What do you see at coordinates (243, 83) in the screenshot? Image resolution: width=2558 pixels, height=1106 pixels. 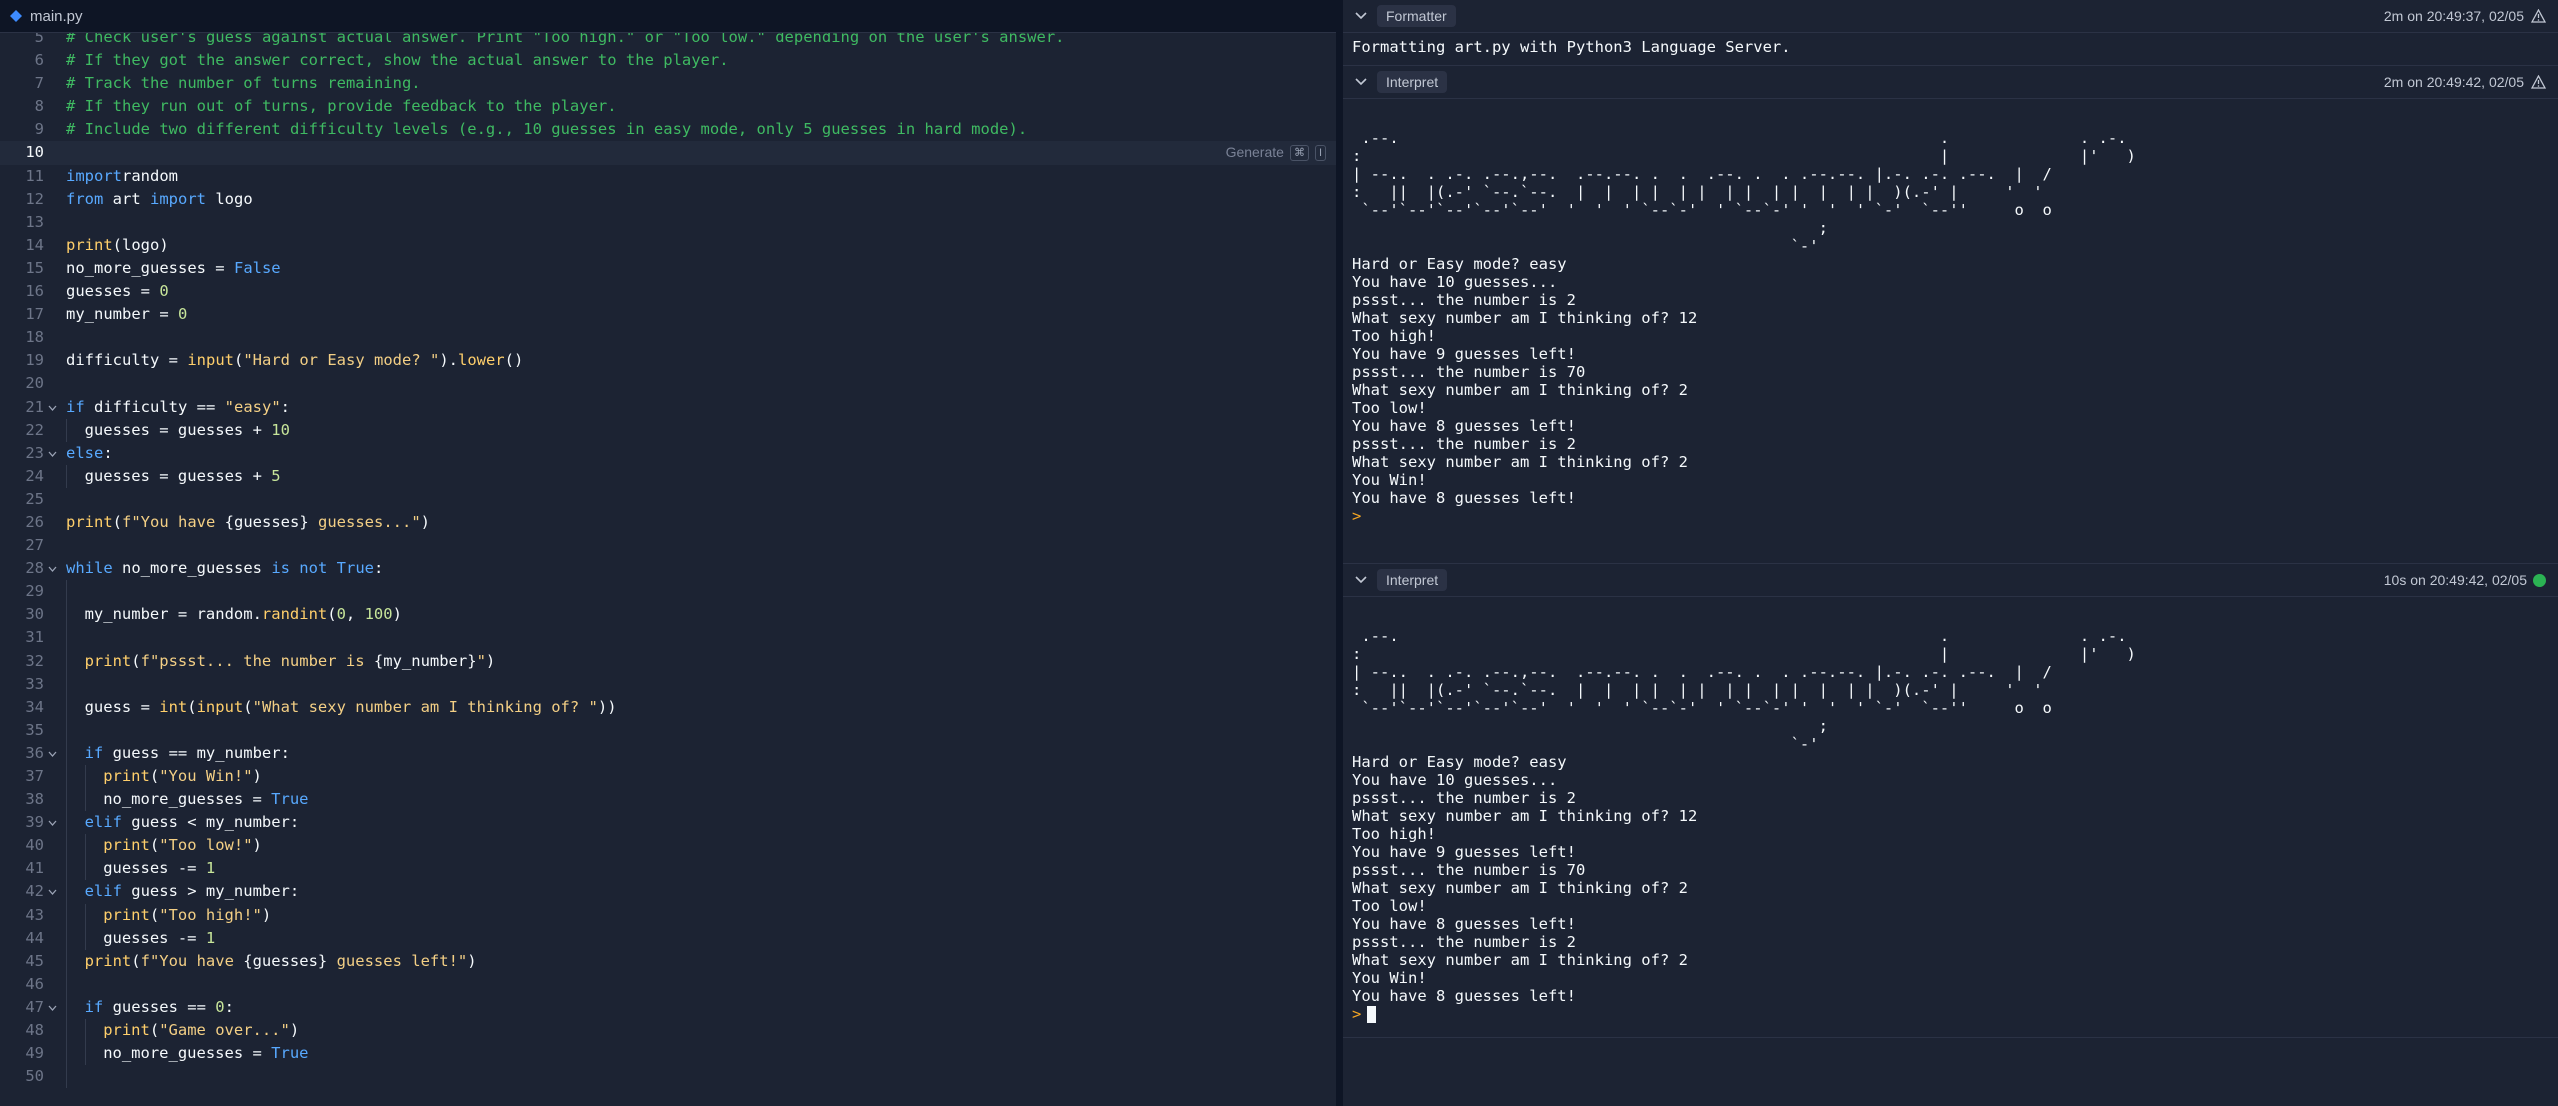 I see `code-token: # Track the number of turns remaining.` at bounding box center [243, 83].